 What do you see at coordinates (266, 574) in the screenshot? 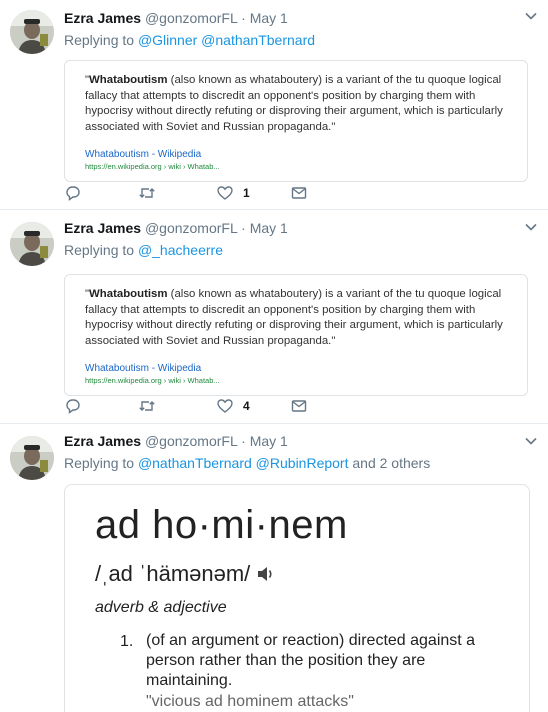
I see `speaker-icon` at bounding box center [266, 574].